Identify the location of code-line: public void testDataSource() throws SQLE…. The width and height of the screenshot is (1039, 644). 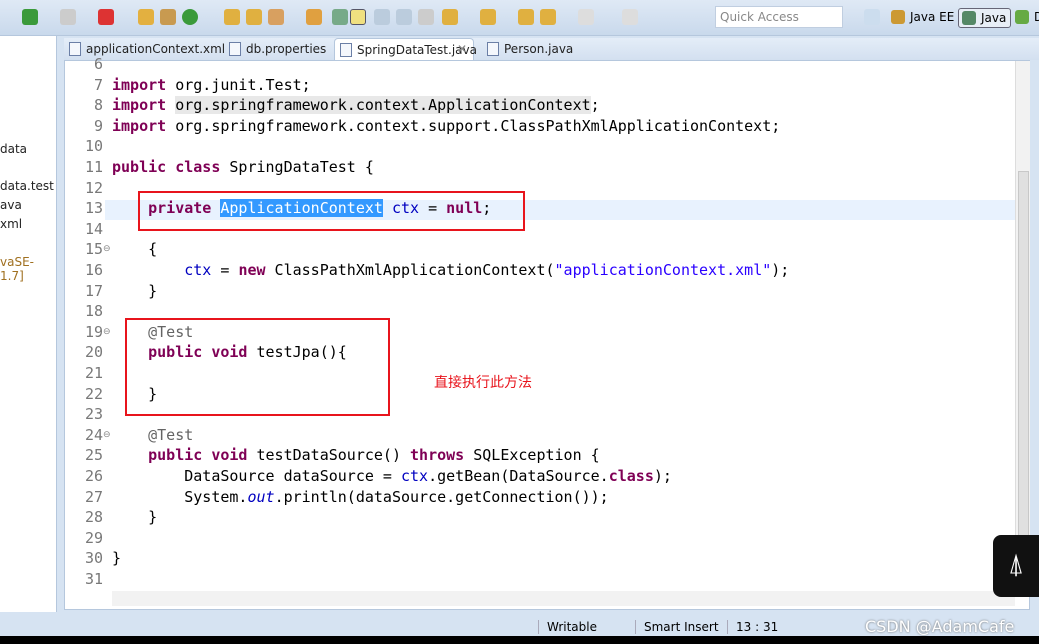
(356, 455).